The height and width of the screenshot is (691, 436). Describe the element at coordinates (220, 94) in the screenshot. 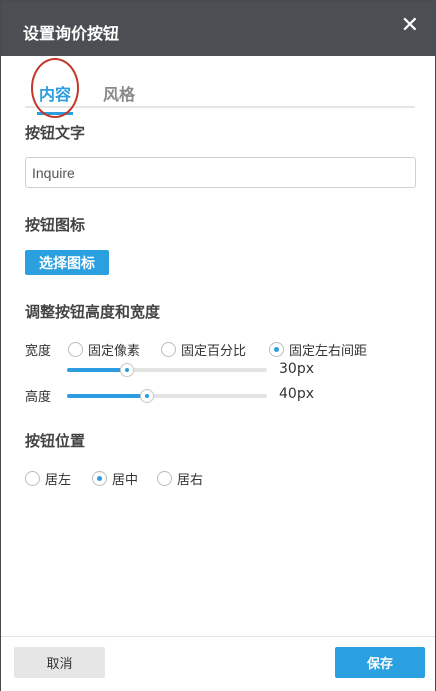

I see `tab-bar: 内容 风格` at that location.